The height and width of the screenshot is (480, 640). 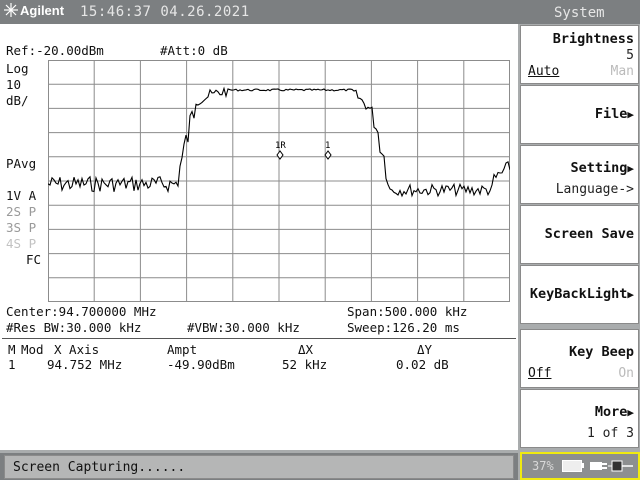 What do you see at coordinates (55, 50) in the screenshot?
I see `ref-level: Ref:-20.00dBm` at bounding box center [55, 50].